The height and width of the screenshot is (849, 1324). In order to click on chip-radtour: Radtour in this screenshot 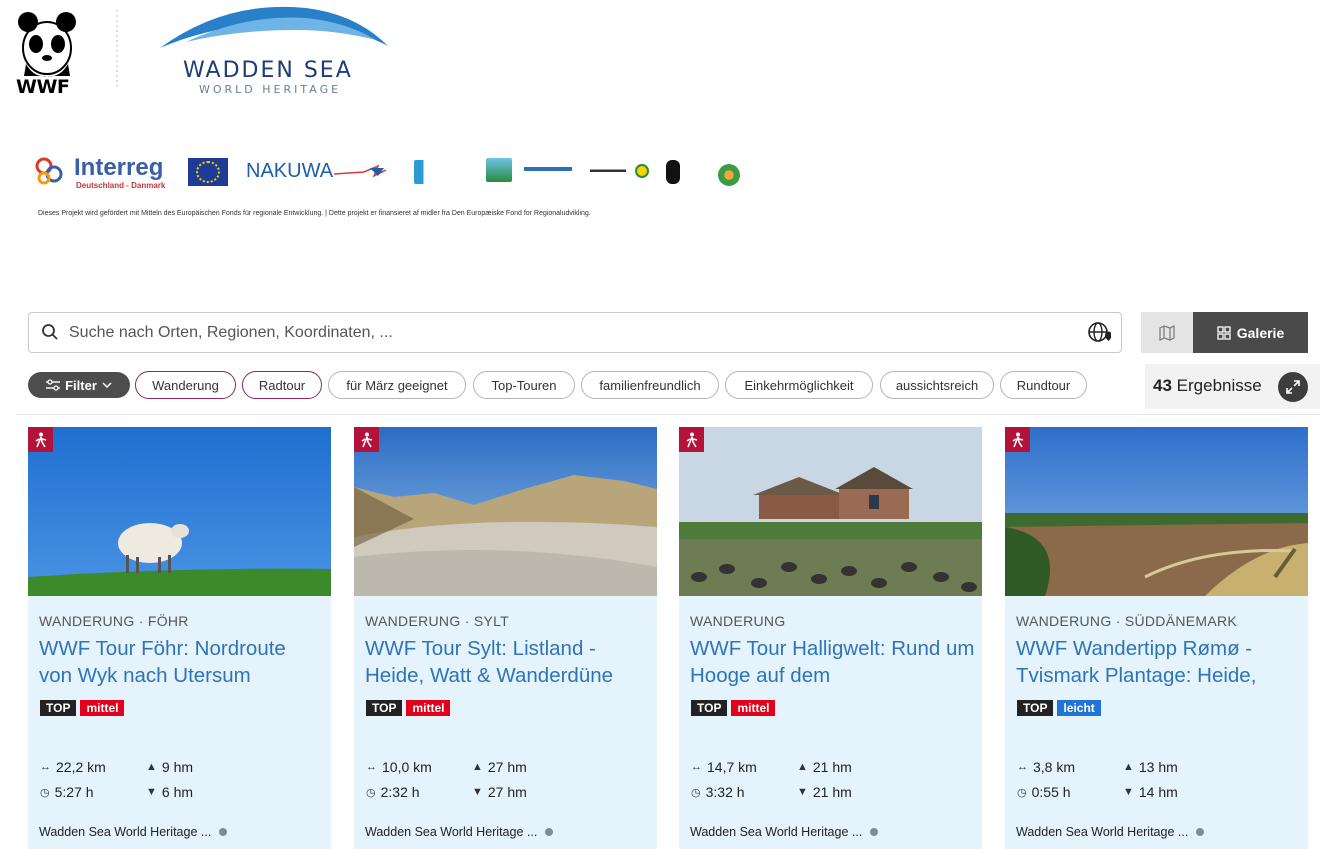, I will do `click(282, 385)`.